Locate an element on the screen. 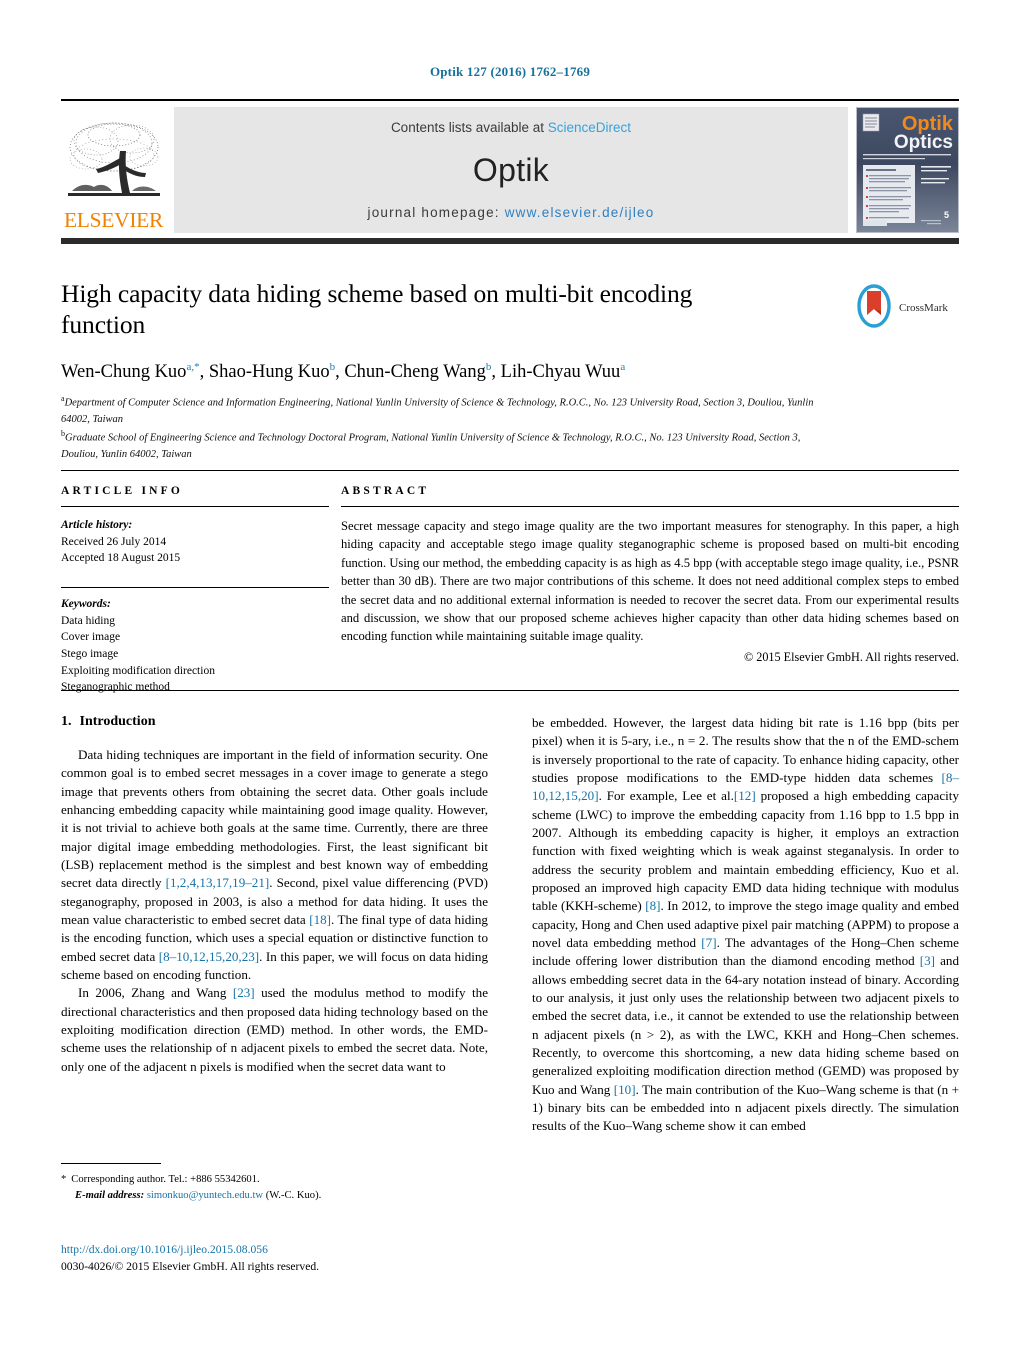 The height and width of the screenshot is (1351, 1020). footnote-marker: * is located at coordinates (64, 1179).